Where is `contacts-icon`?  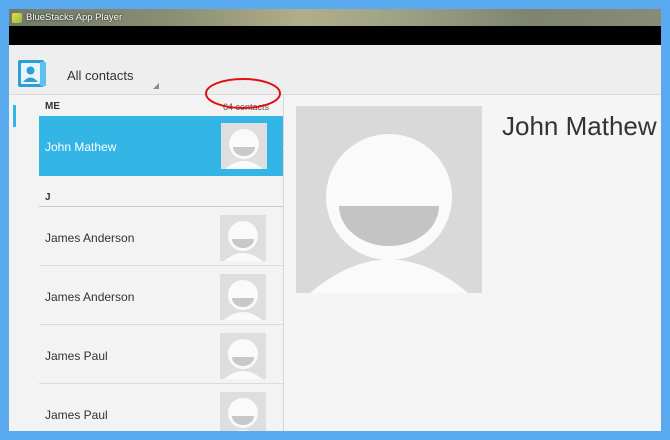 contacts-icon is located at coordinates (32, 74).